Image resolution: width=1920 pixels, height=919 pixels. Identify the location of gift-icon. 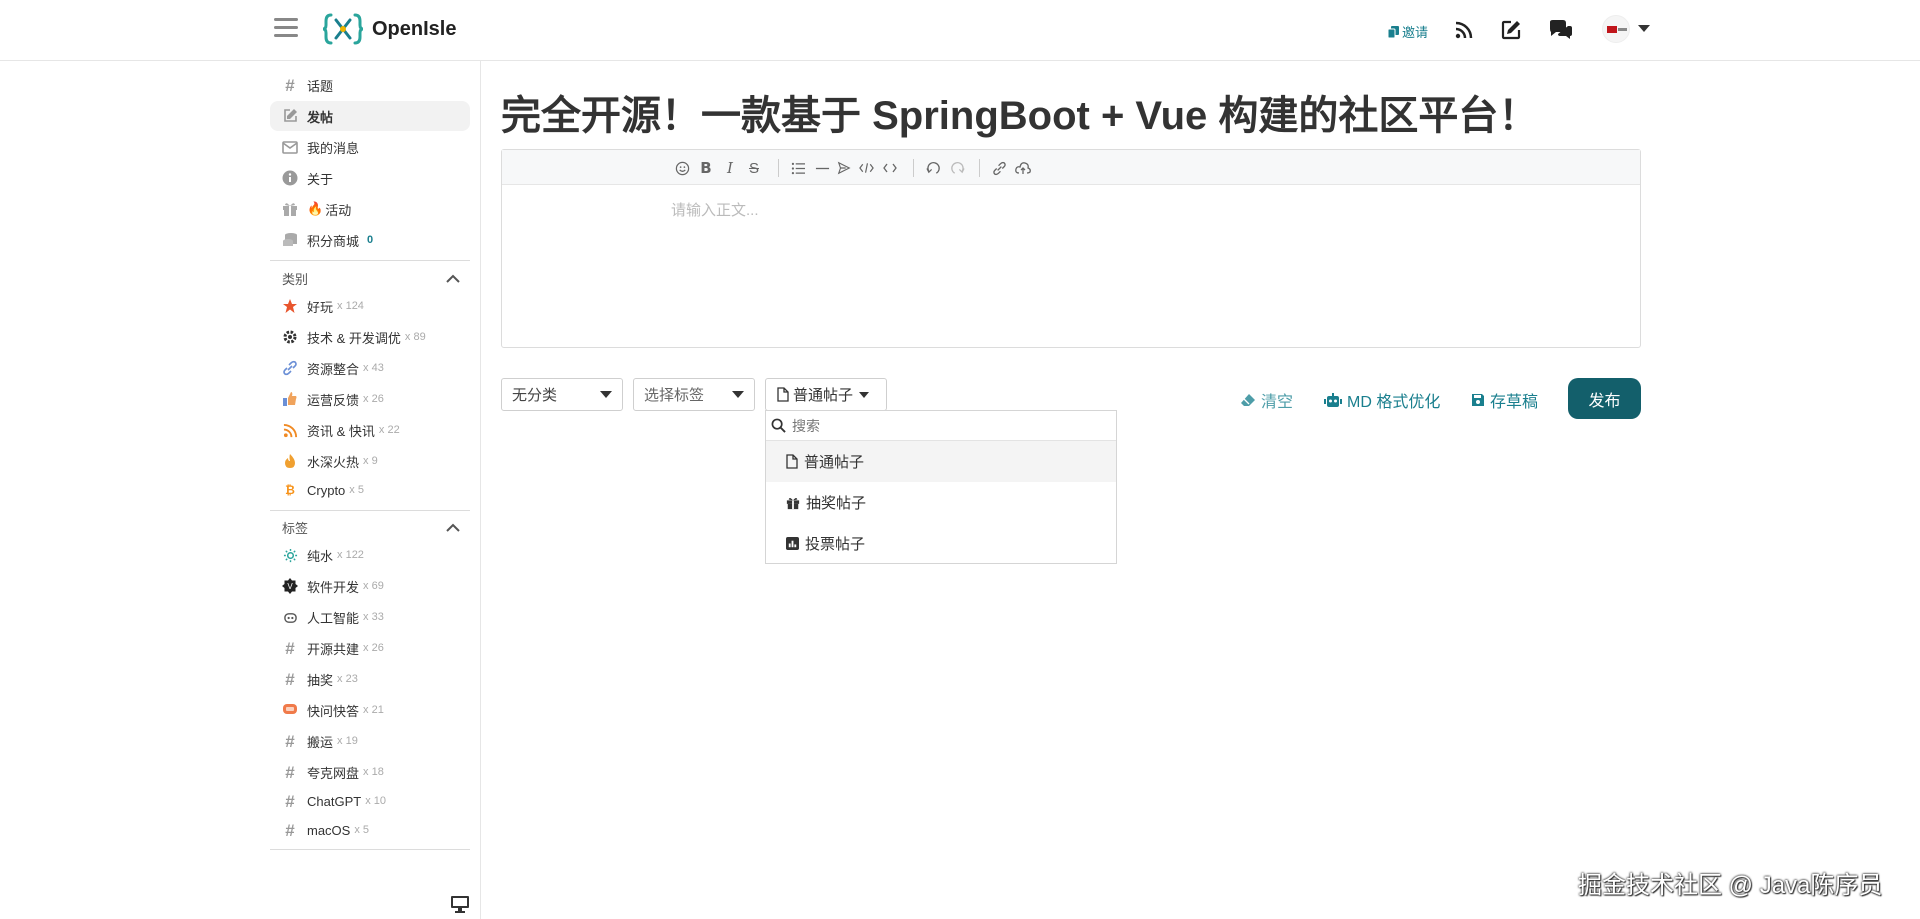
(793, 503).